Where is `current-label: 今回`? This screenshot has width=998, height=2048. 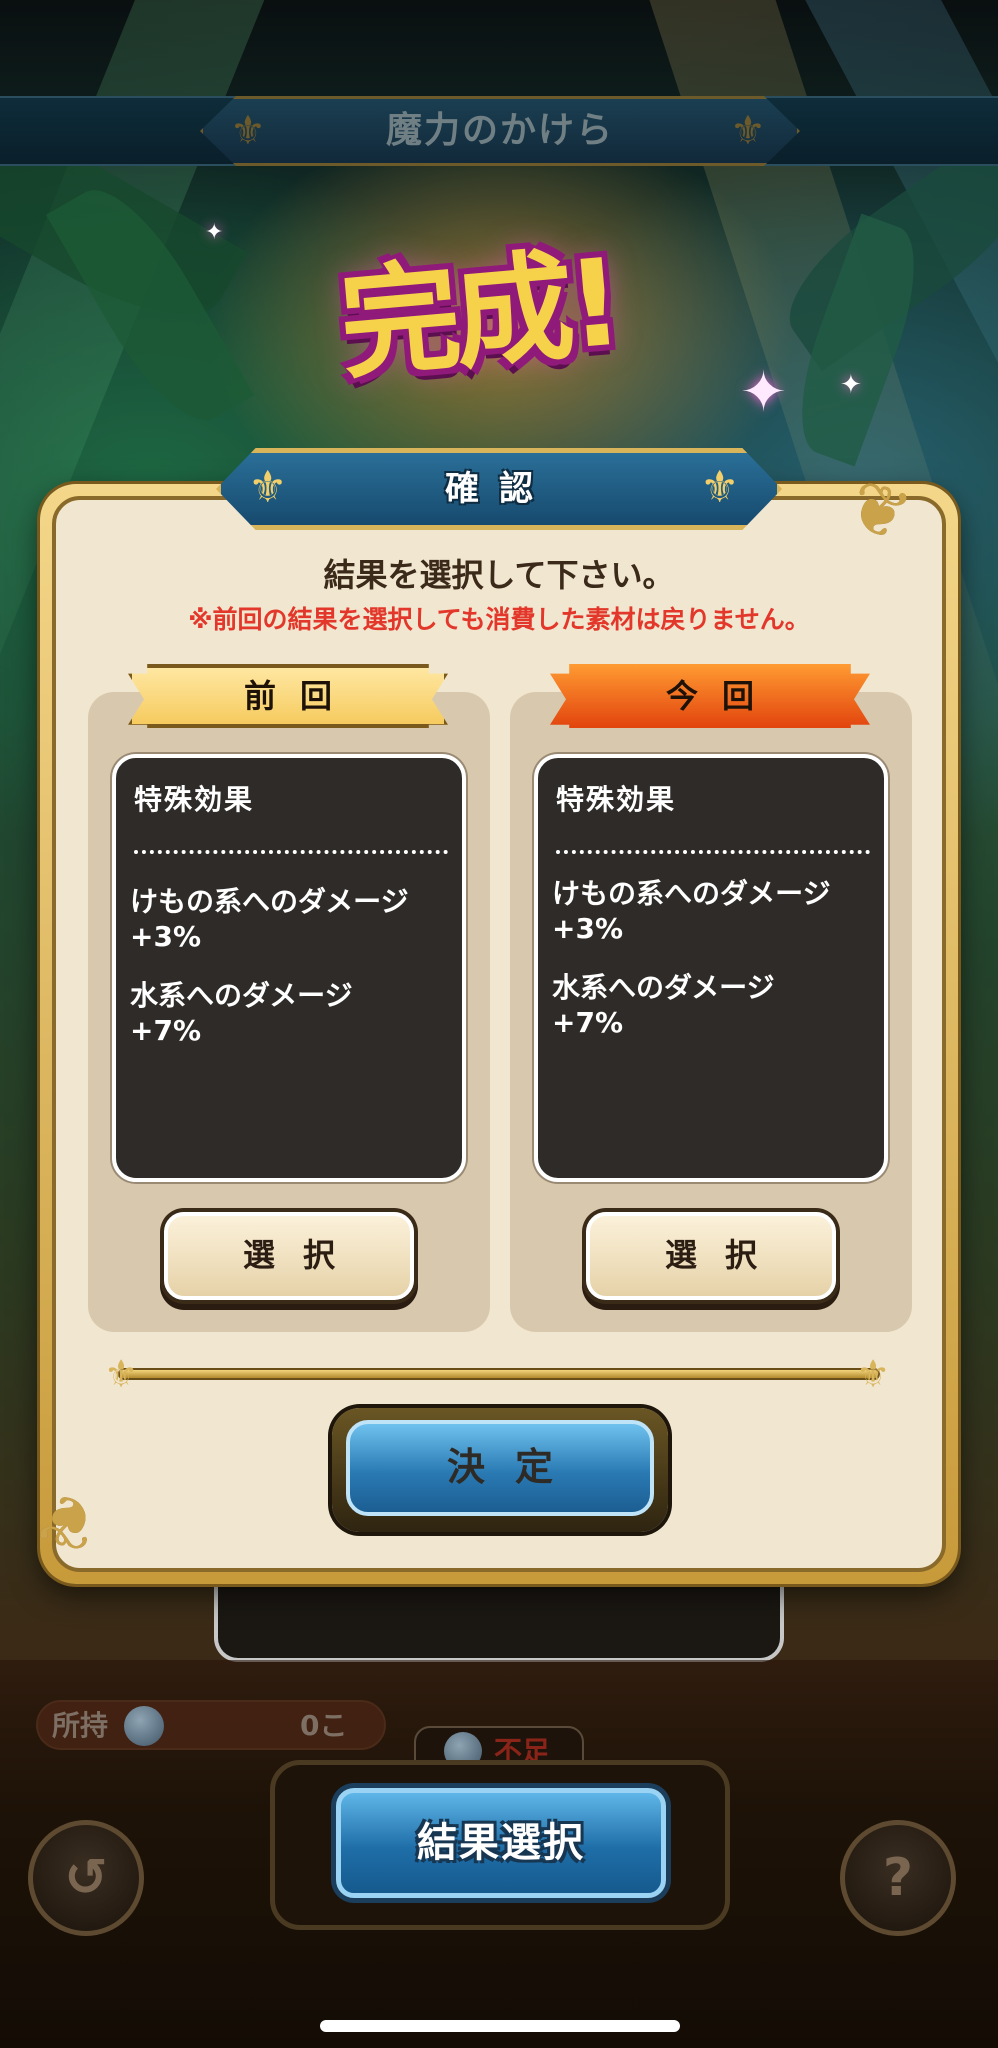 current-label: 今回 is located at coordinates (721, 696).